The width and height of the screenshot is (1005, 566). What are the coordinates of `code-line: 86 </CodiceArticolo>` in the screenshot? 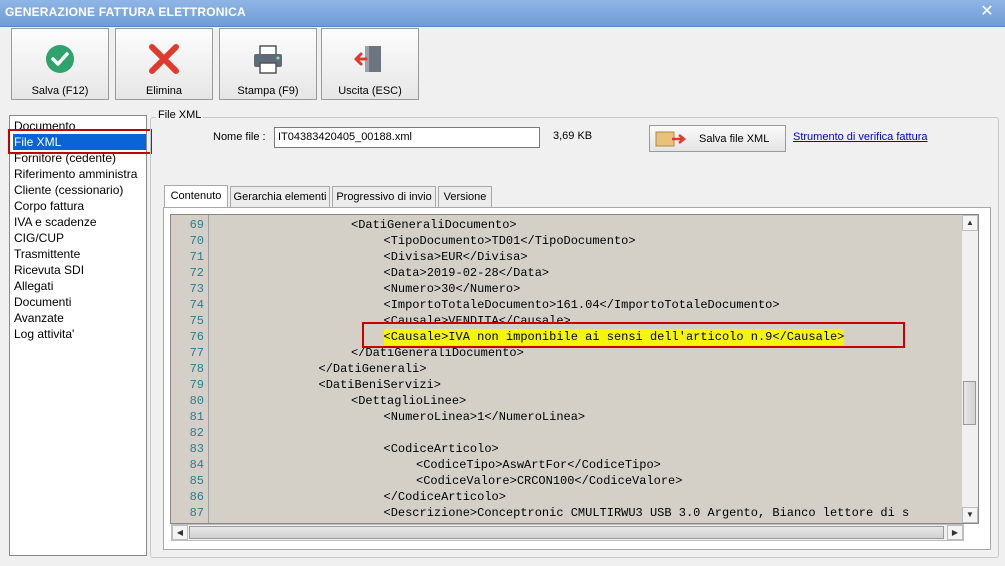 It's located at (566, 497).